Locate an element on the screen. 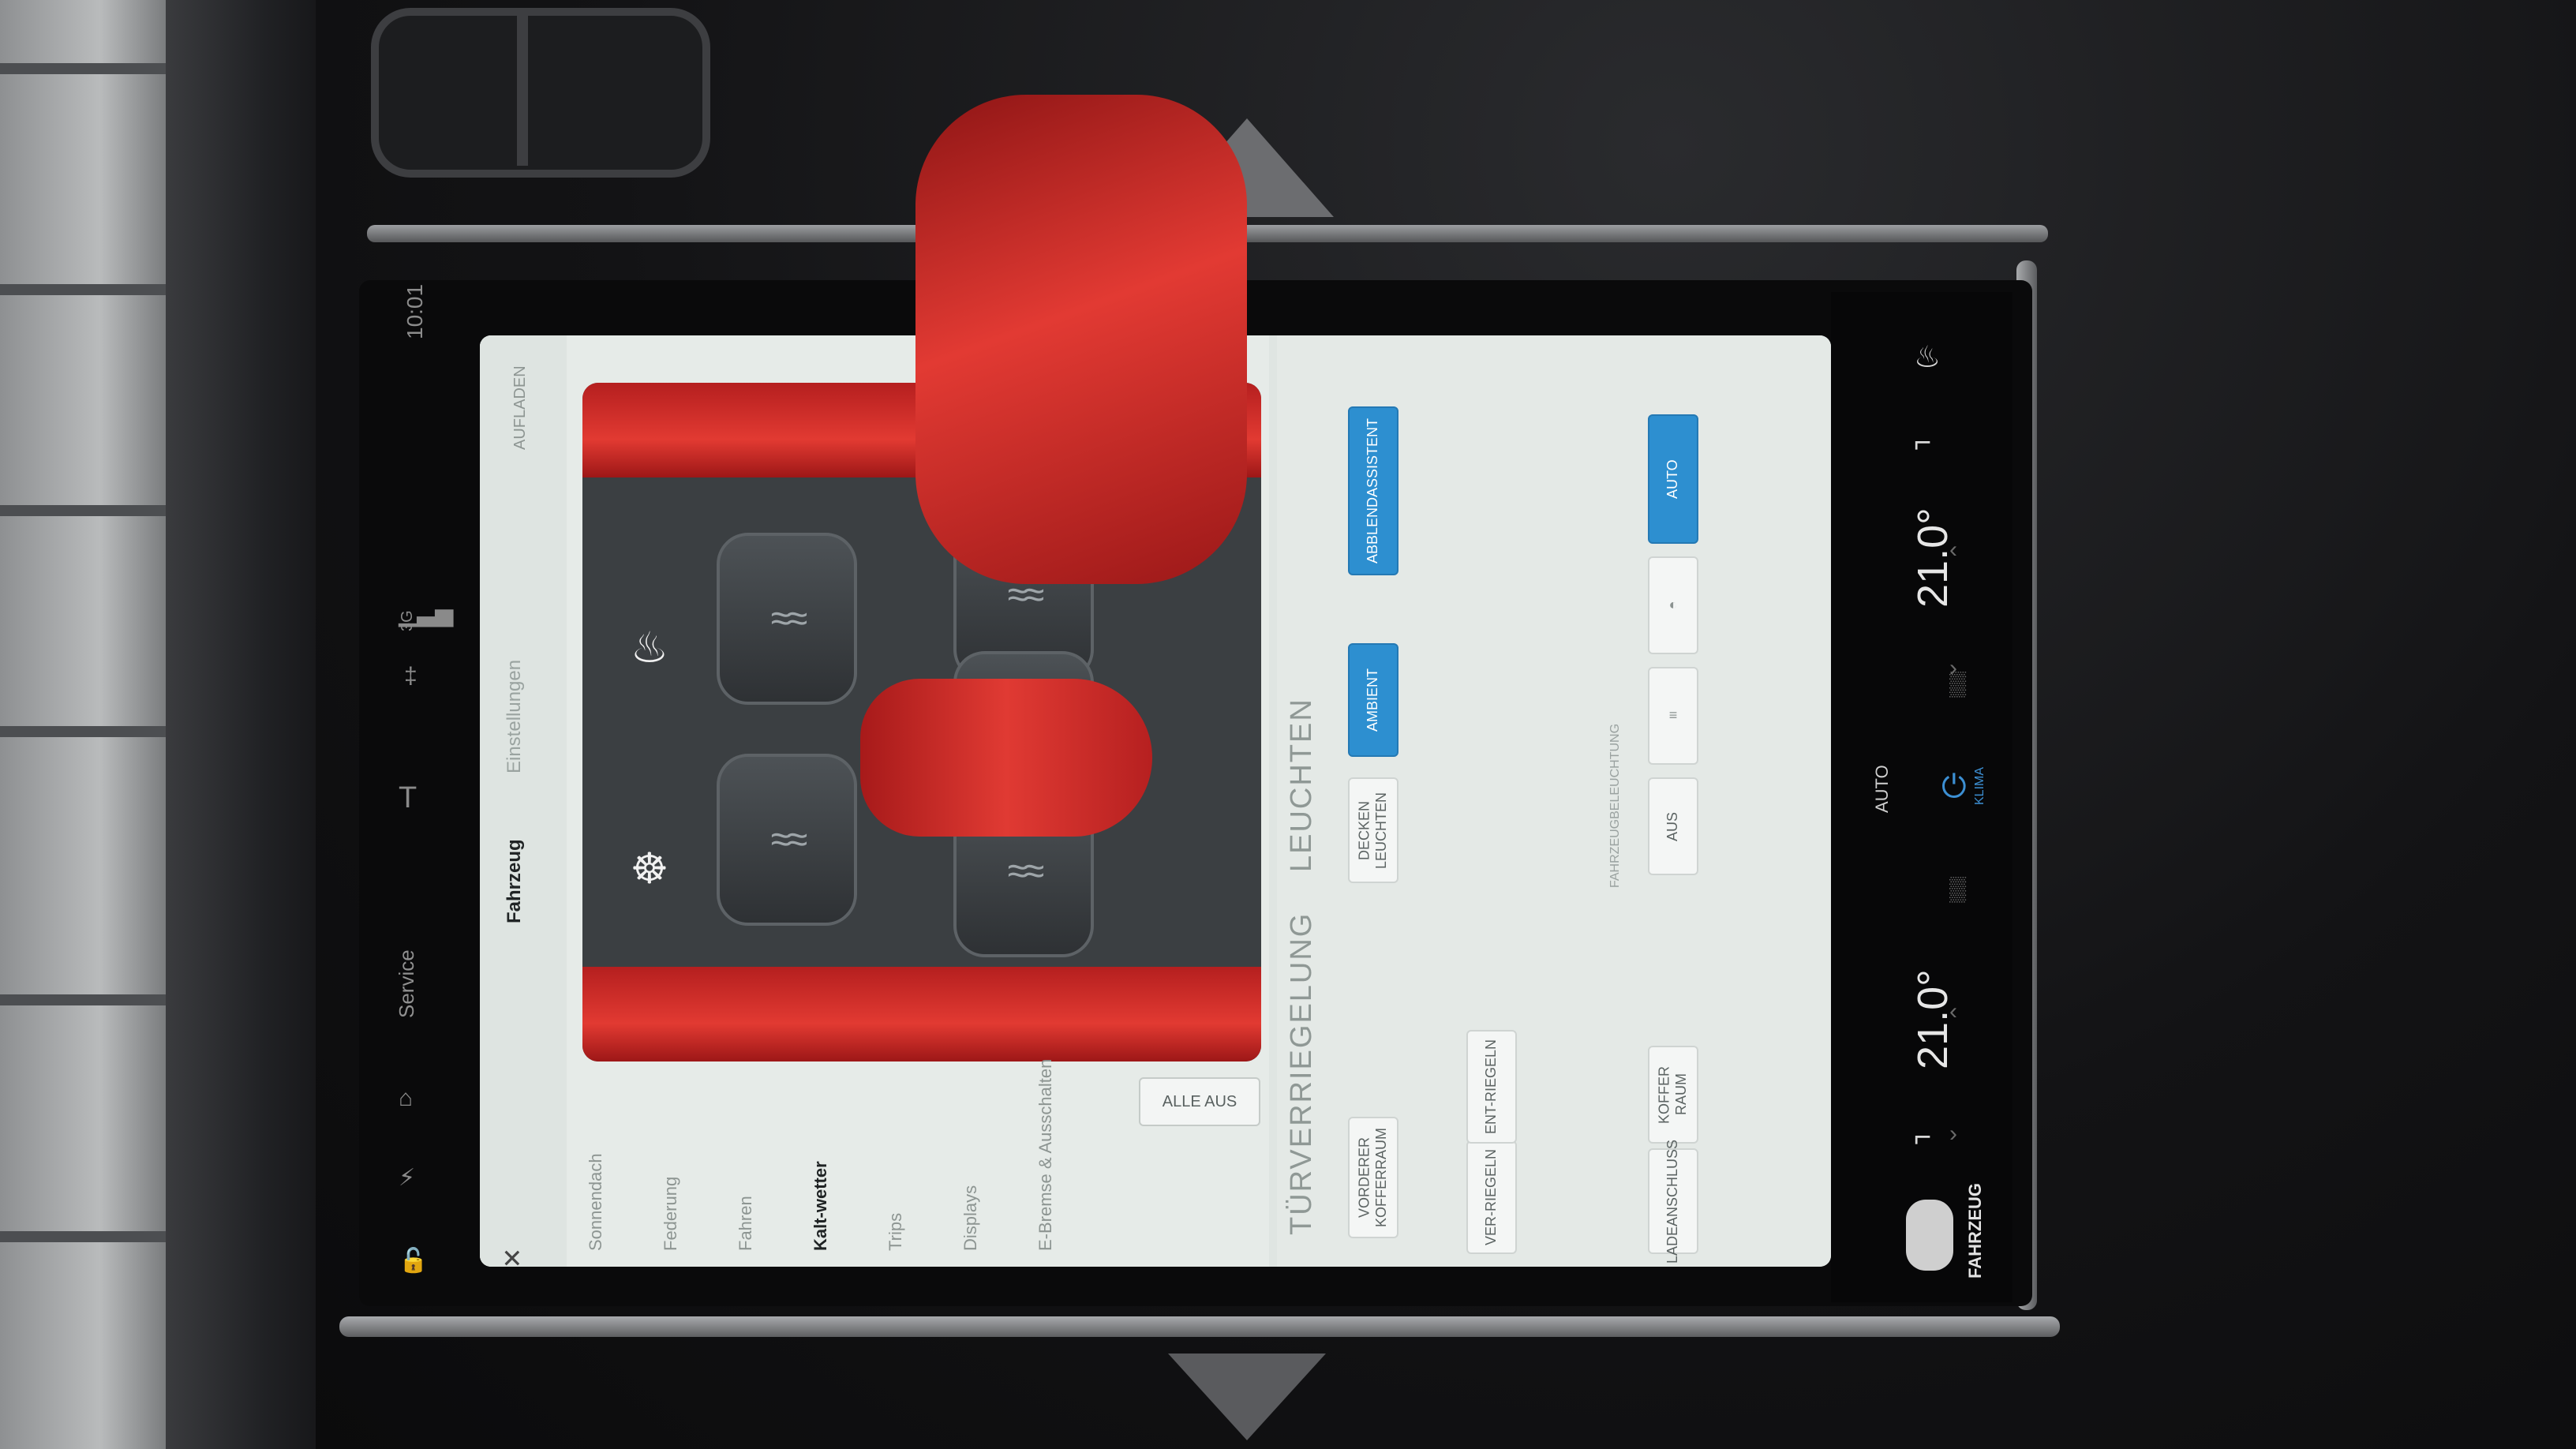  app-tabs: AUFLADEN Einstellungen Fahrzeug ✕ is located at coordinates (523, 801).